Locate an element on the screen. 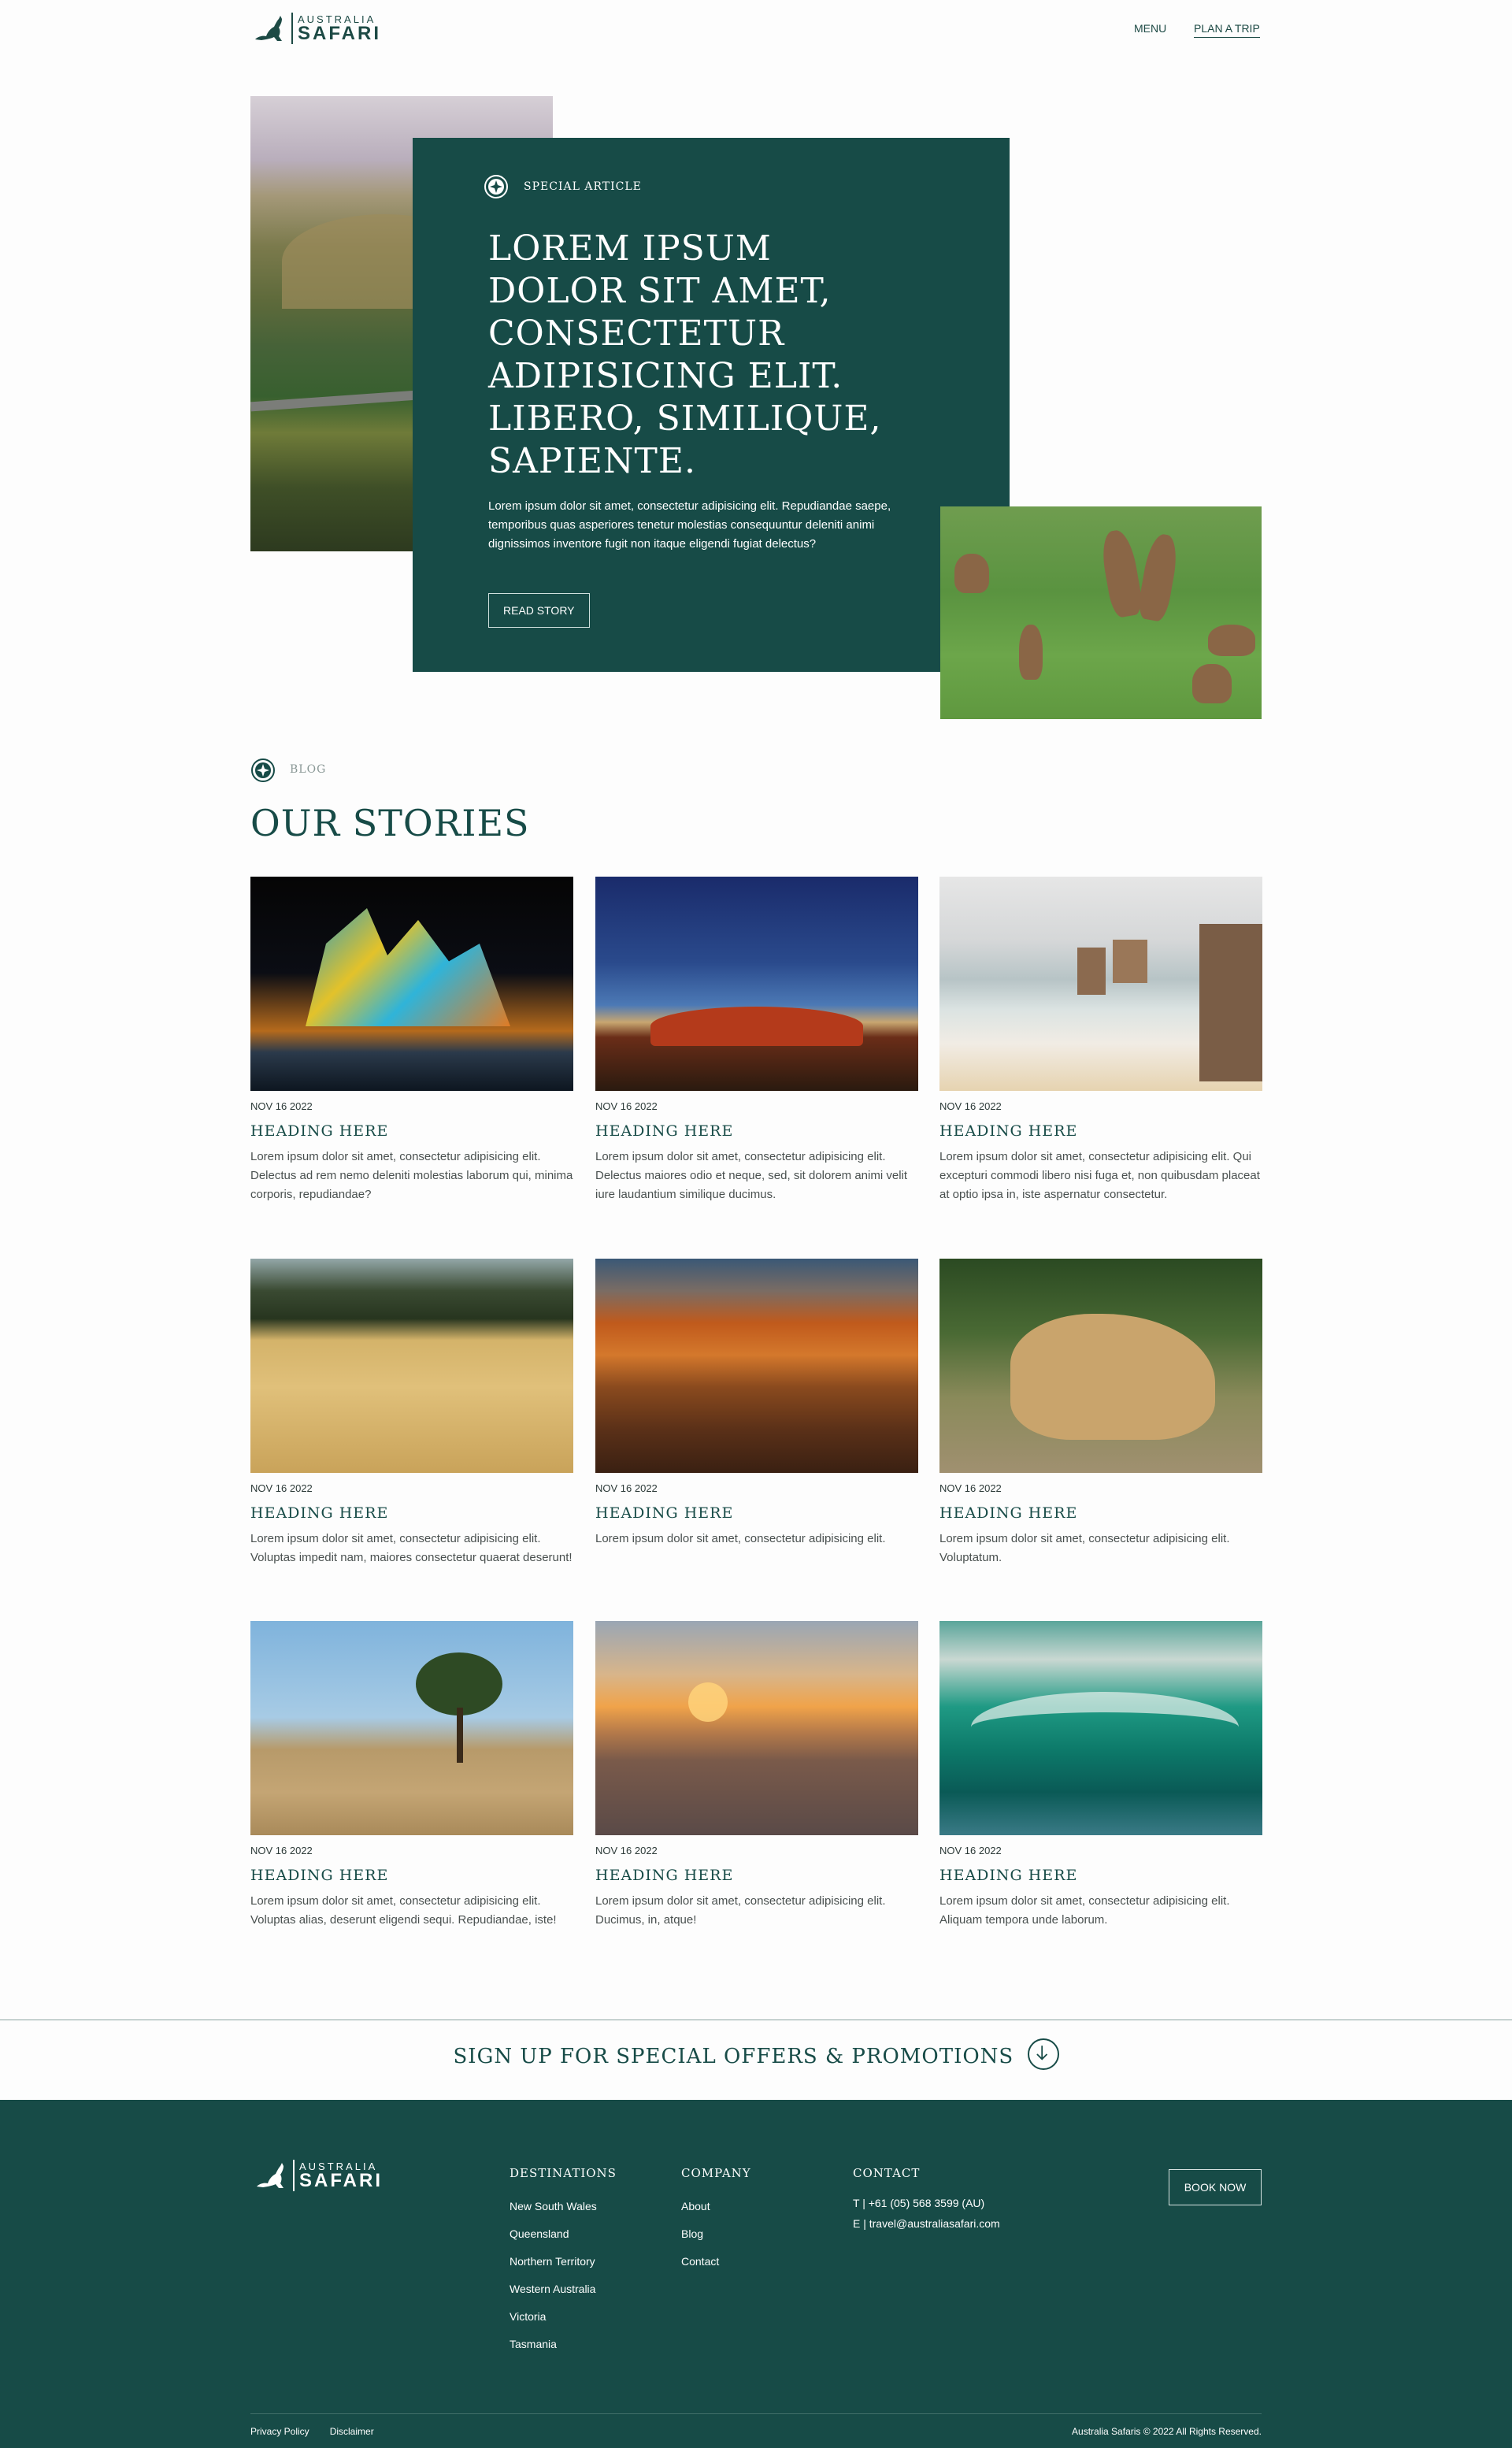 This screenshot has height=2448, width=1512. arrow-down-icon is located at coordinates (1043, 2054).